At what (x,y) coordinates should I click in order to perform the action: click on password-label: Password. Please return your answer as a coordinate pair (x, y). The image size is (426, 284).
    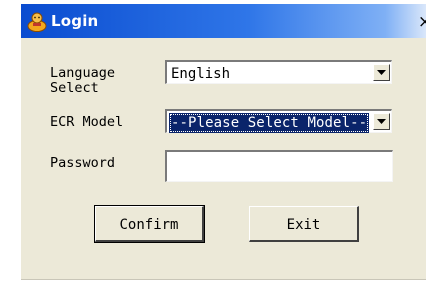
    Looking at the image, I should click on (83, 163).